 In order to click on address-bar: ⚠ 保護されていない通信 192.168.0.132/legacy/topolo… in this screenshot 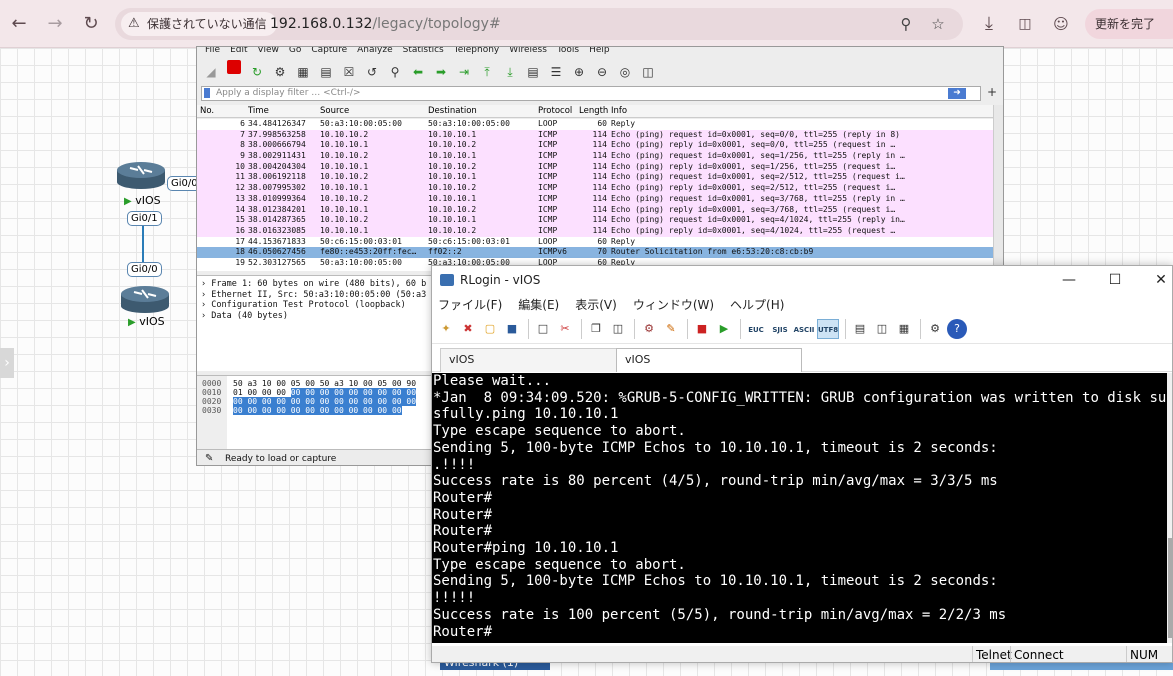, I will do `click(539, 24)`.